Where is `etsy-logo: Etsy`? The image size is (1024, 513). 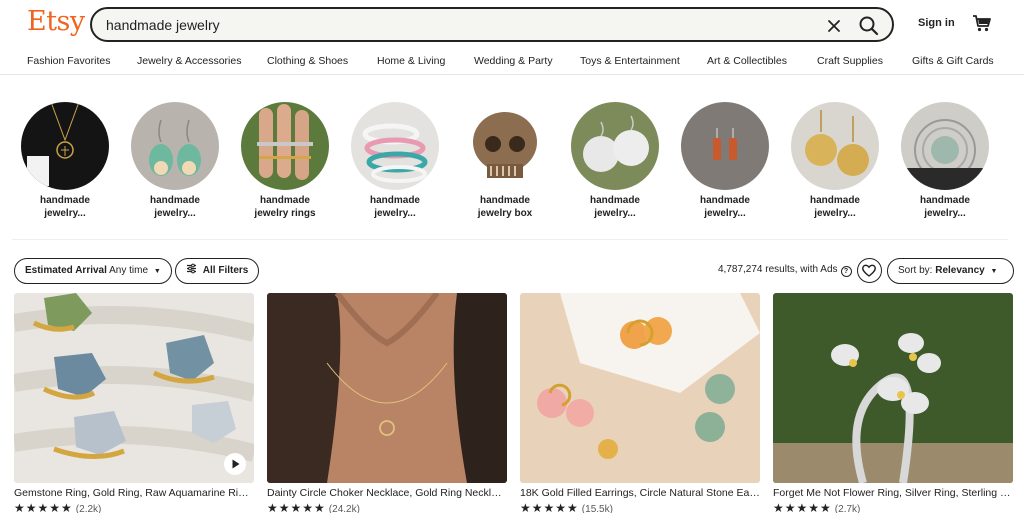
etsy-logo: Etsy is located at coordinates (56, 21).